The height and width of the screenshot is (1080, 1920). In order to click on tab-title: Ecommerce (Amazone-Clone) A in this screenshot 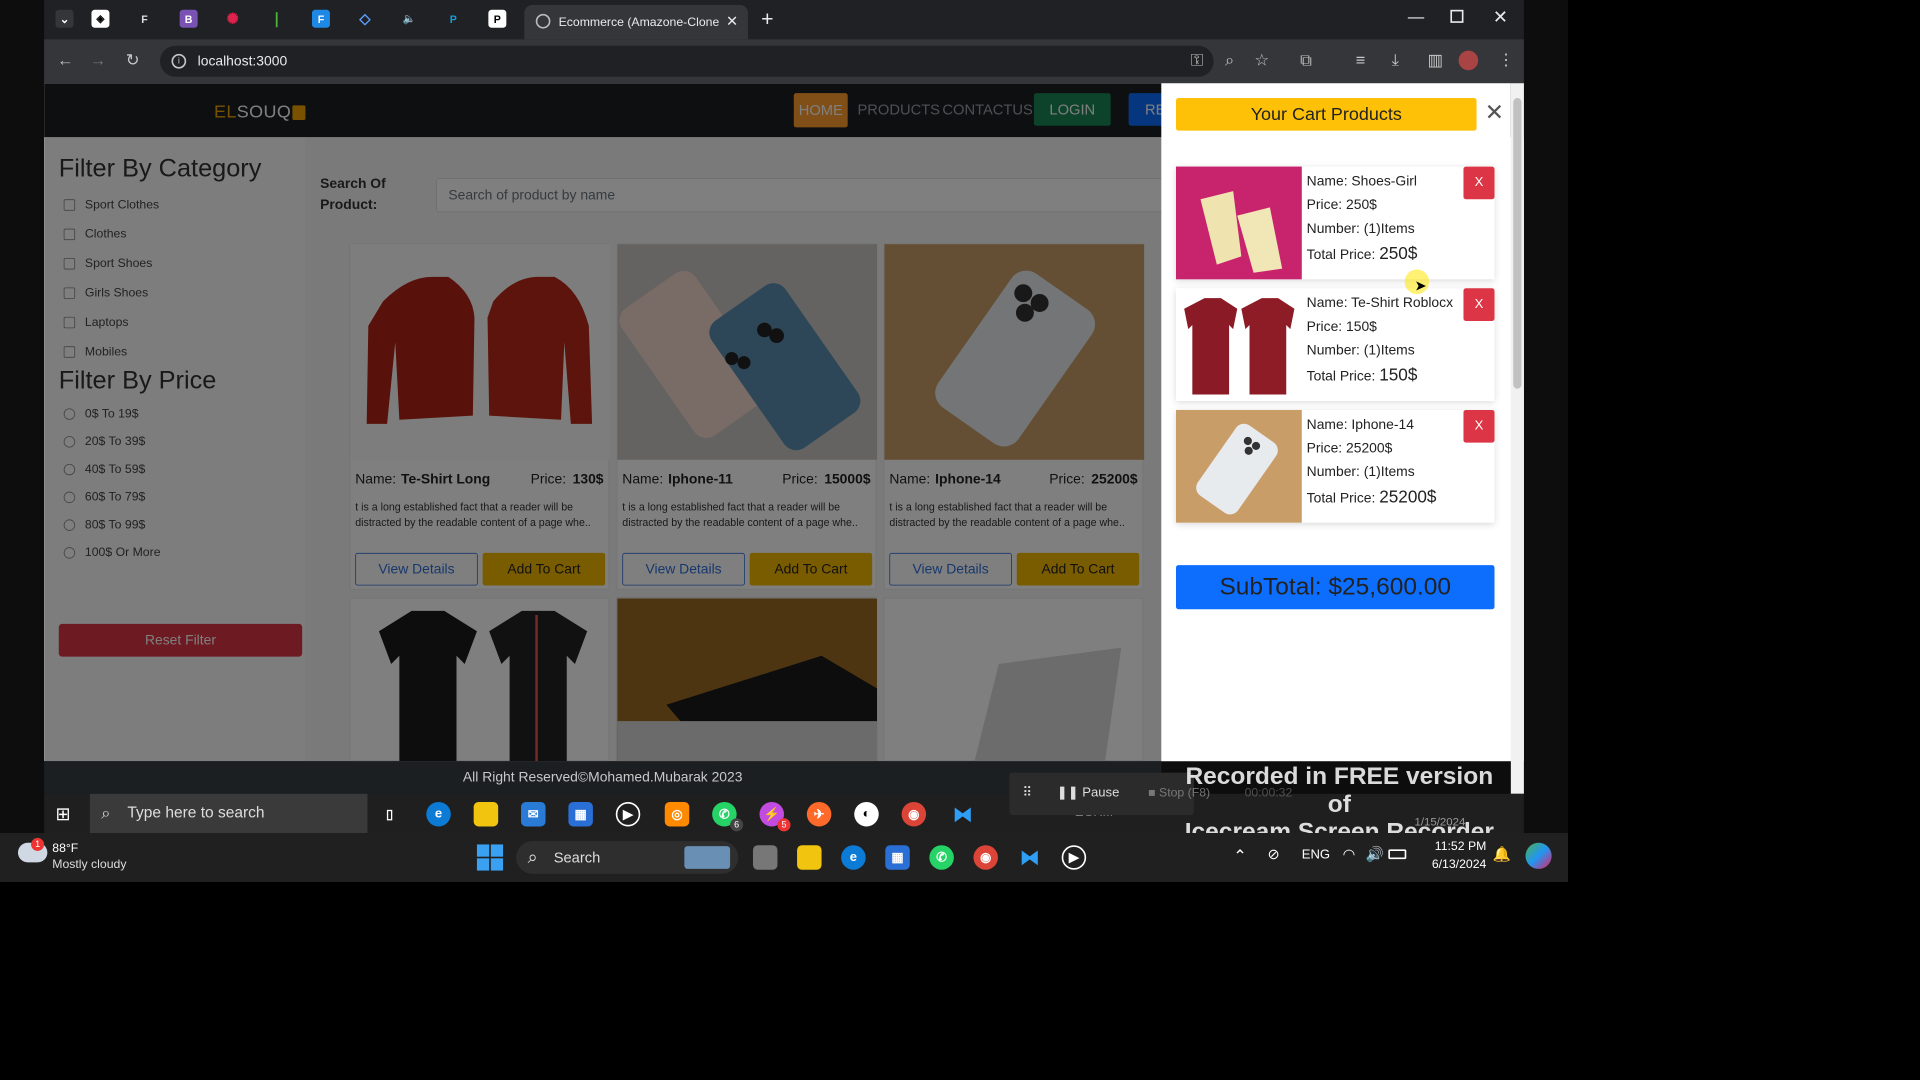, I will do `click(638, 22)`.